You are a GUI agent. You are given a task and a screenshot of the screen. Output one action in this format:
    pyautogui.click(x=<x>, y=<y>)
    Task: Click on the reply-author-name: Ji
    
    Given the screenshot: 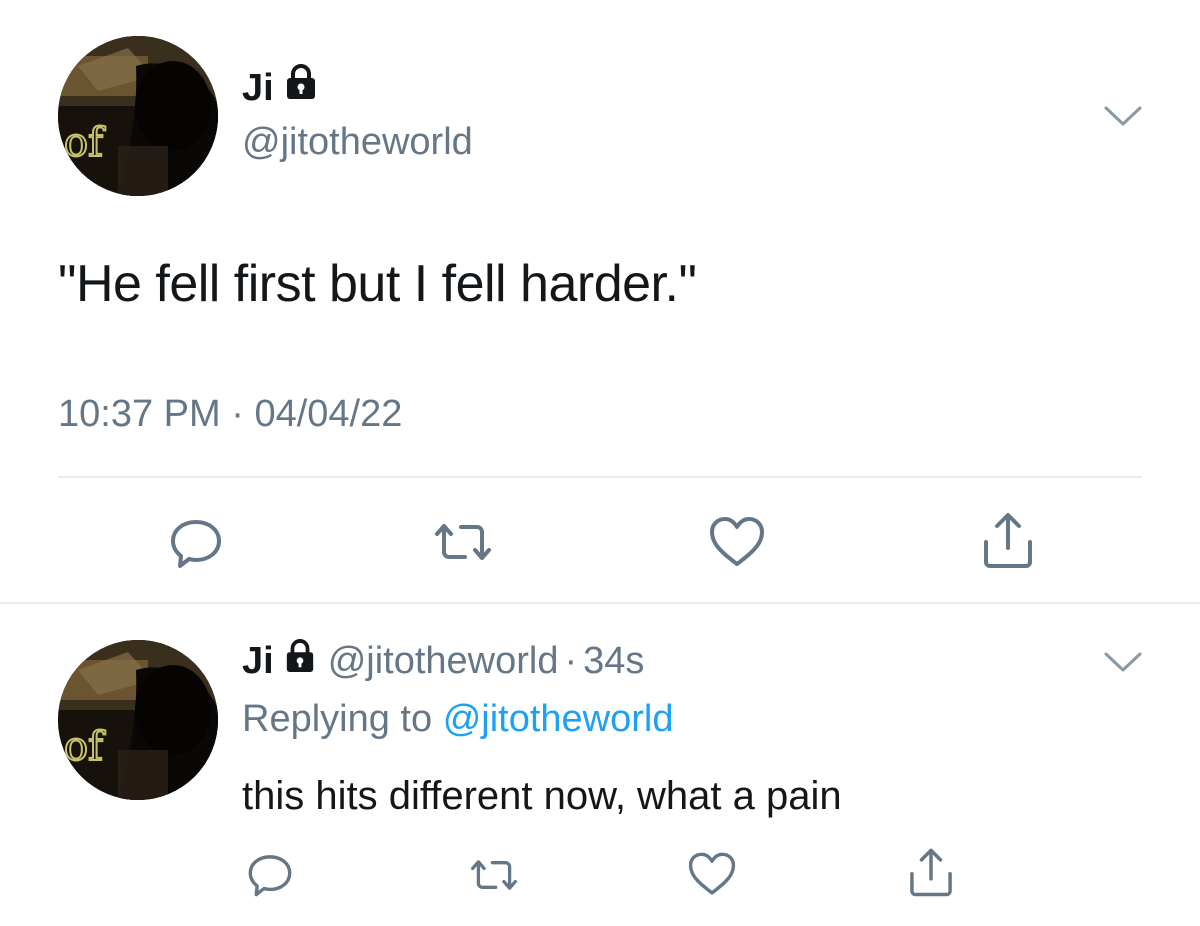 What is the action you would take?
    pyautogui.click(x=258, y=661)
    